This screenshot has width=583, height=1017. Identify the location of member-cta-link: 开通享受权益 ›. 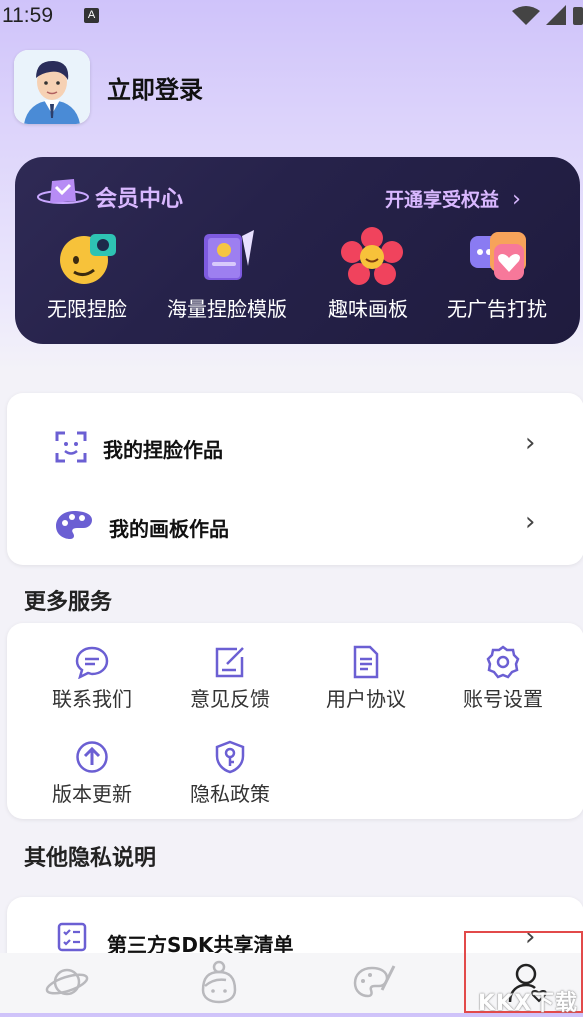
(453, 198).